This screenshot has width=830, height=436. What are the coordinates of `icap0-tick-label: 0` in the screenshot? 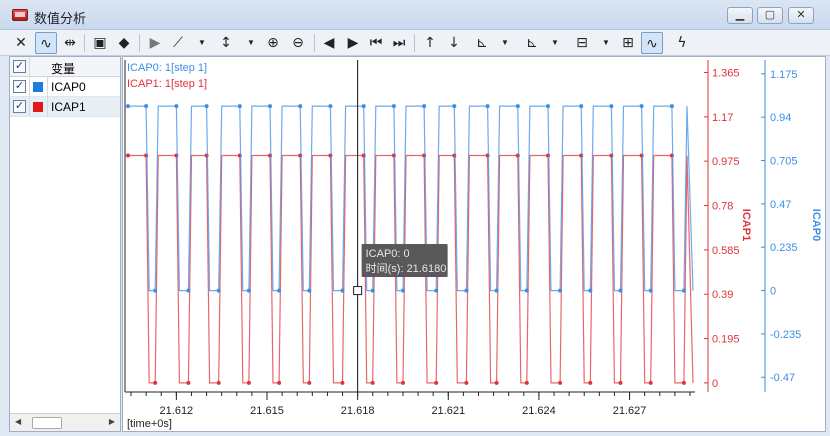 It's located at (773, 292).